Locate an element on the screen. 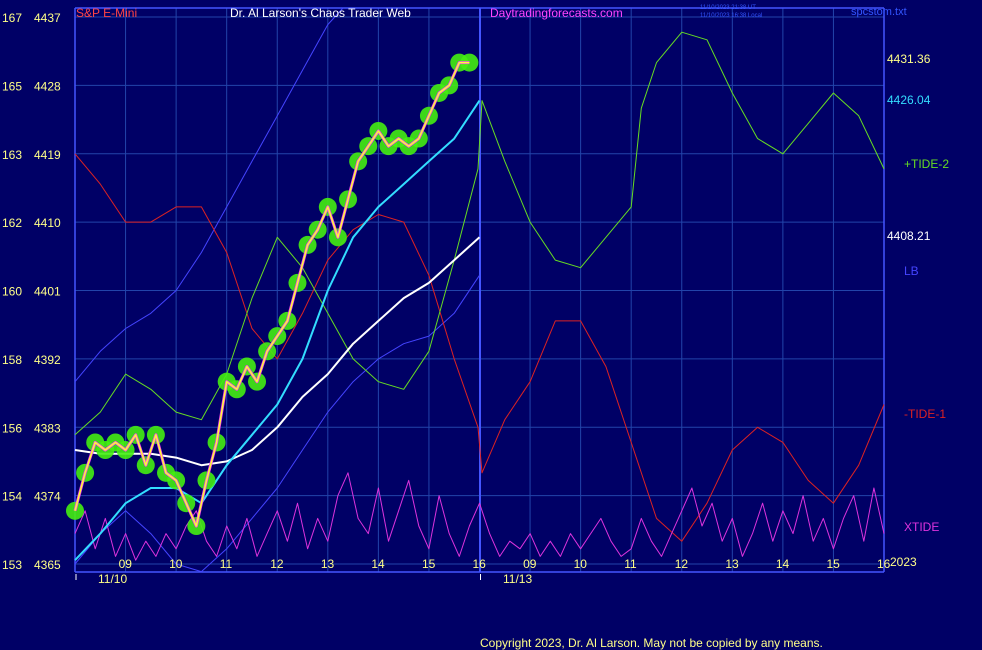  y-outer-tick-label: 156 is located at coordinates (12, 428).